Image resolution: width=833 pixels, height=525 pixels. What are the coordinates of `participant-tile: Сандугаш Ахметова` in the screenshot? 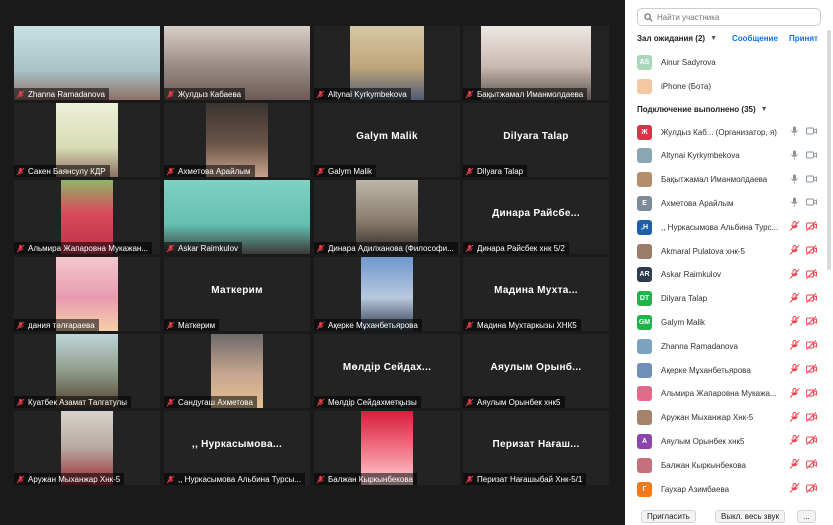 It's located at (237, 371).